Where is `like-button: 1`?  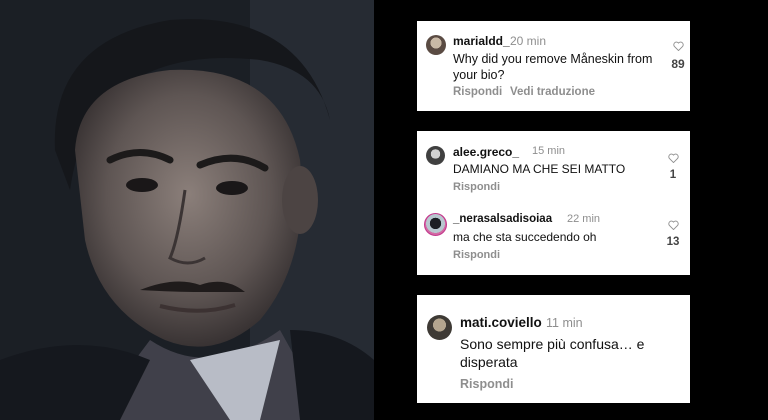 like-button: 1 is located at coordinates (673, 167).